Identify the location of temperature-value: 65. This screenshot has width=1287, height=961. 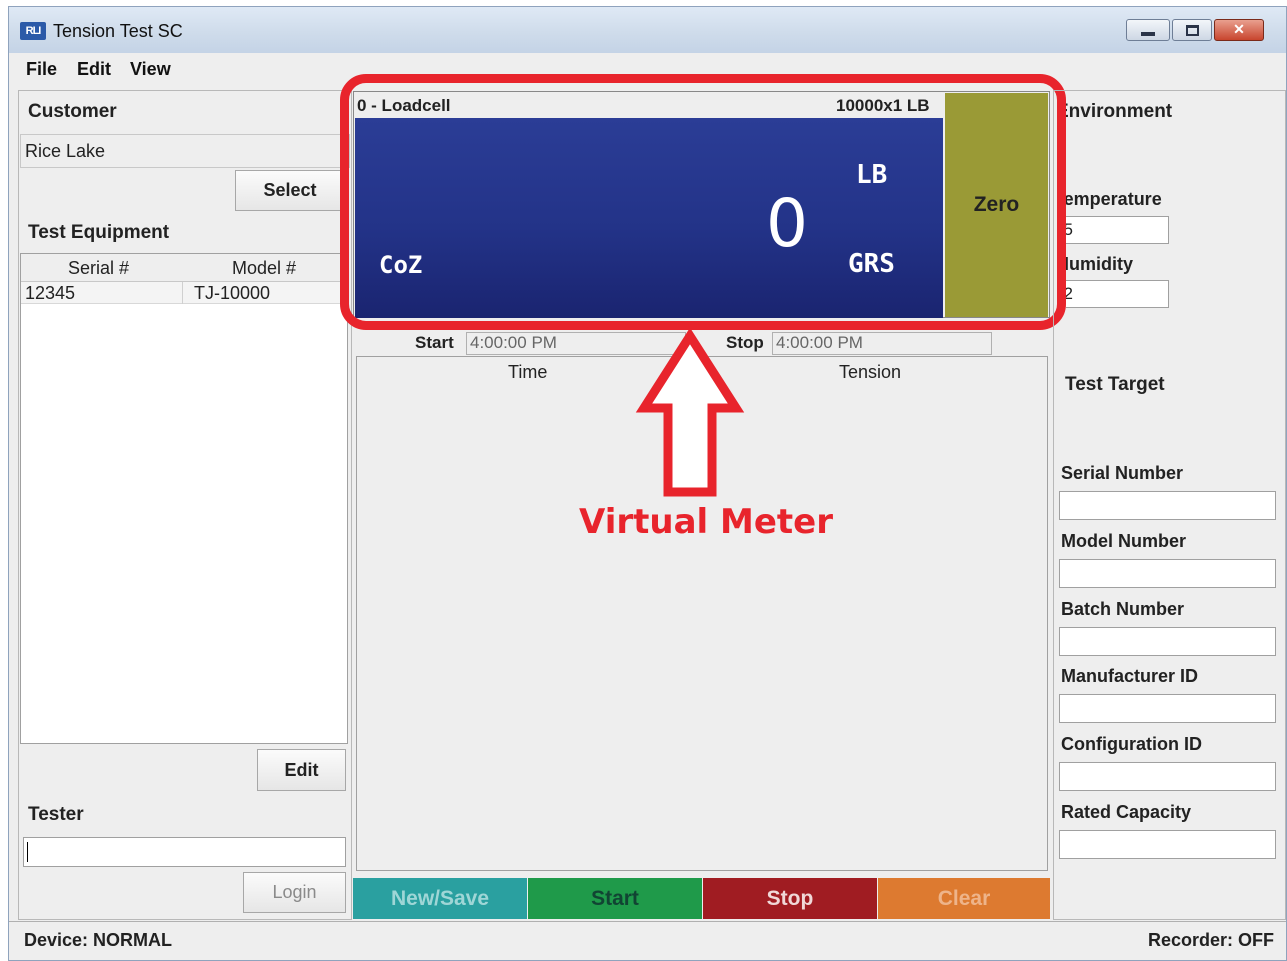
(1069, 229).